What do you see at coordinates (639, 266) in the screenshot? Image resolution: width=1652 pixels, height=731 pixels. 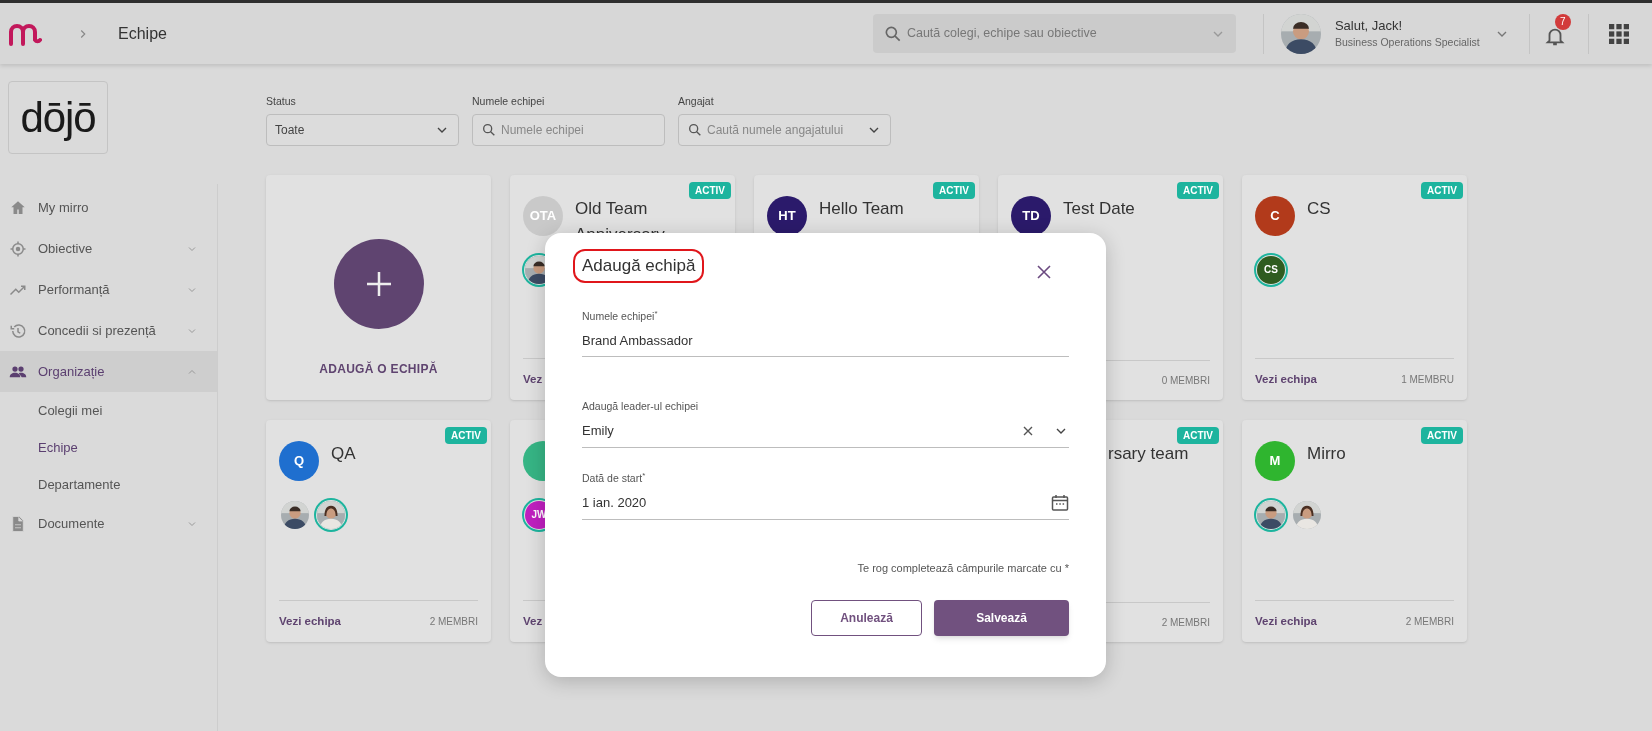 I see `dialog-title: Adaugă echipă` at bounding box center [639, 266].